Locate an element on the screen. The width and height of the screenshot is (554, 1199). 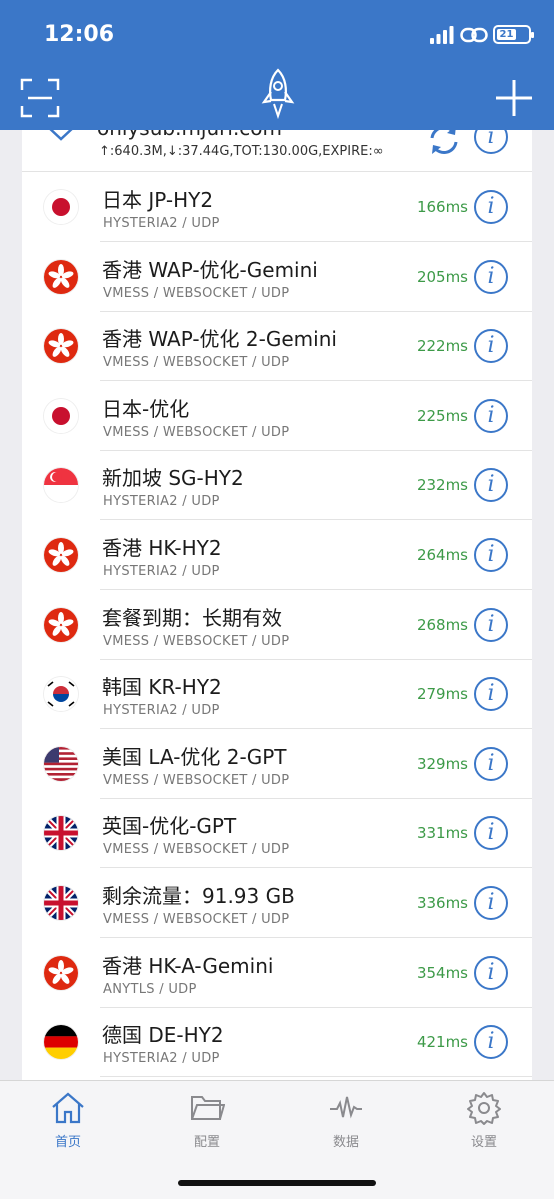
app-header: 12:06 21 is located at coordinates (277, 65).